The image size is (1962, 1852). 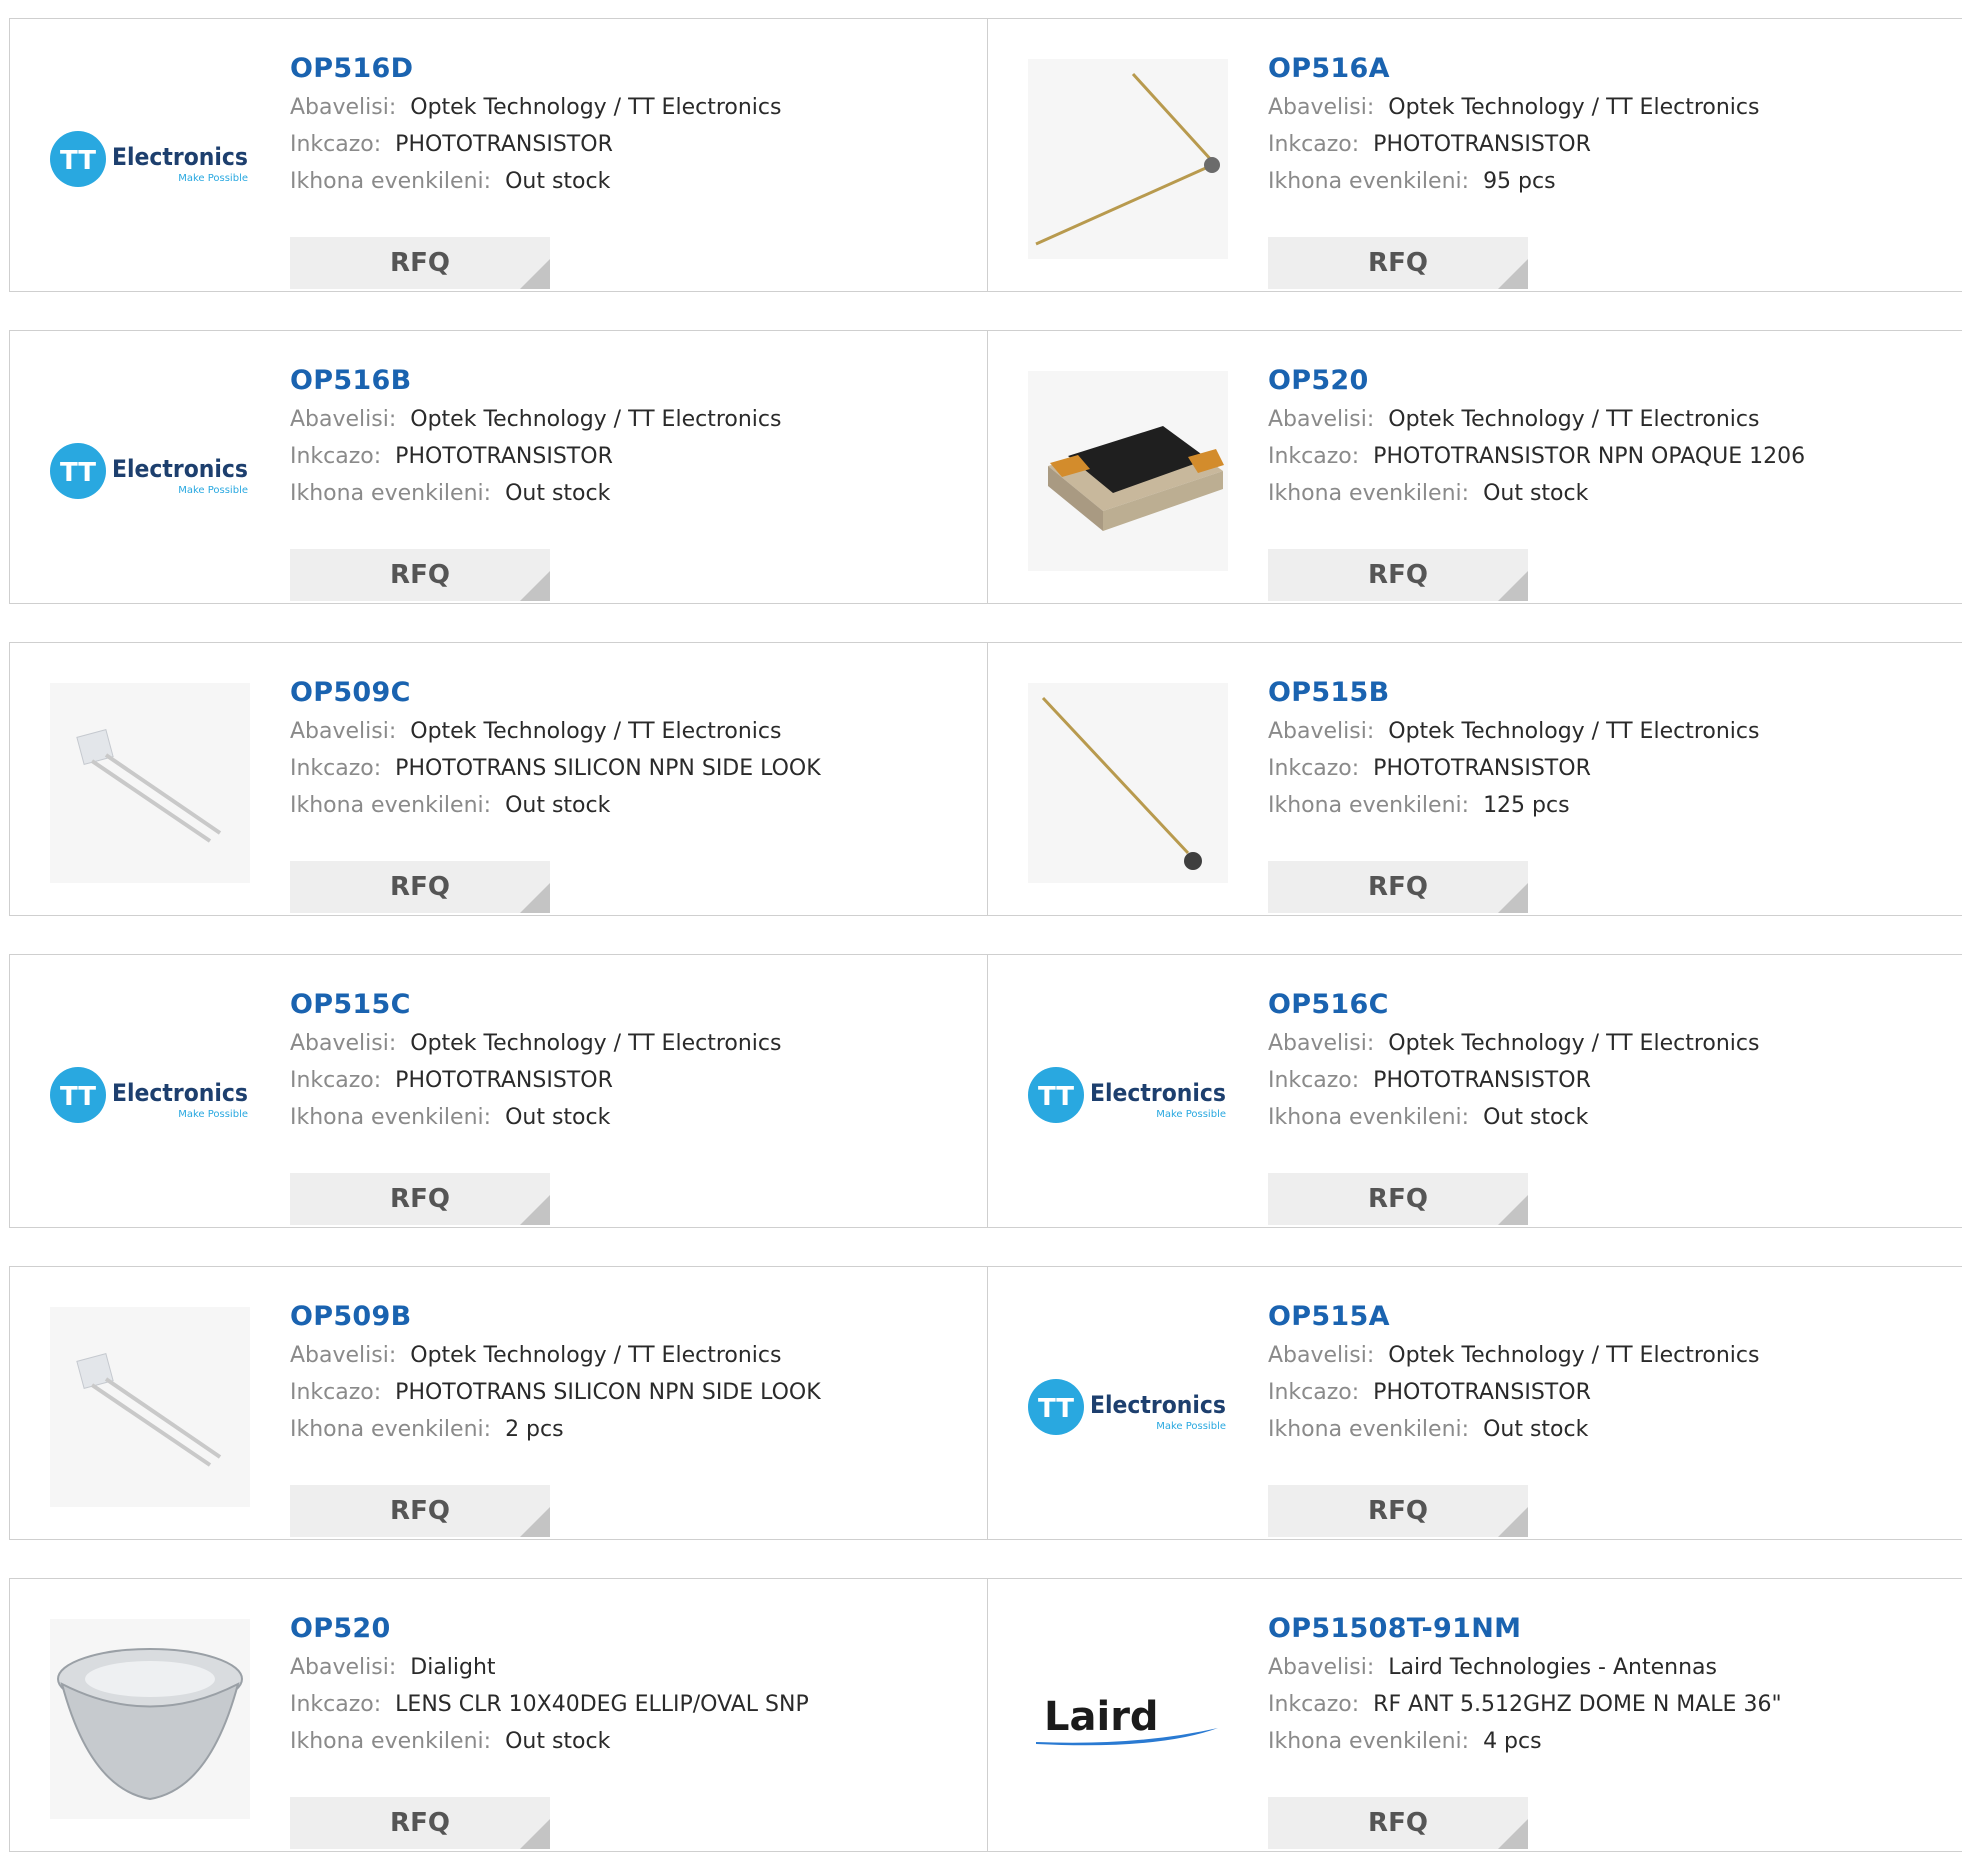 I want to click on product-part-number-link: OP515A, so click(x=1608, y=1317).